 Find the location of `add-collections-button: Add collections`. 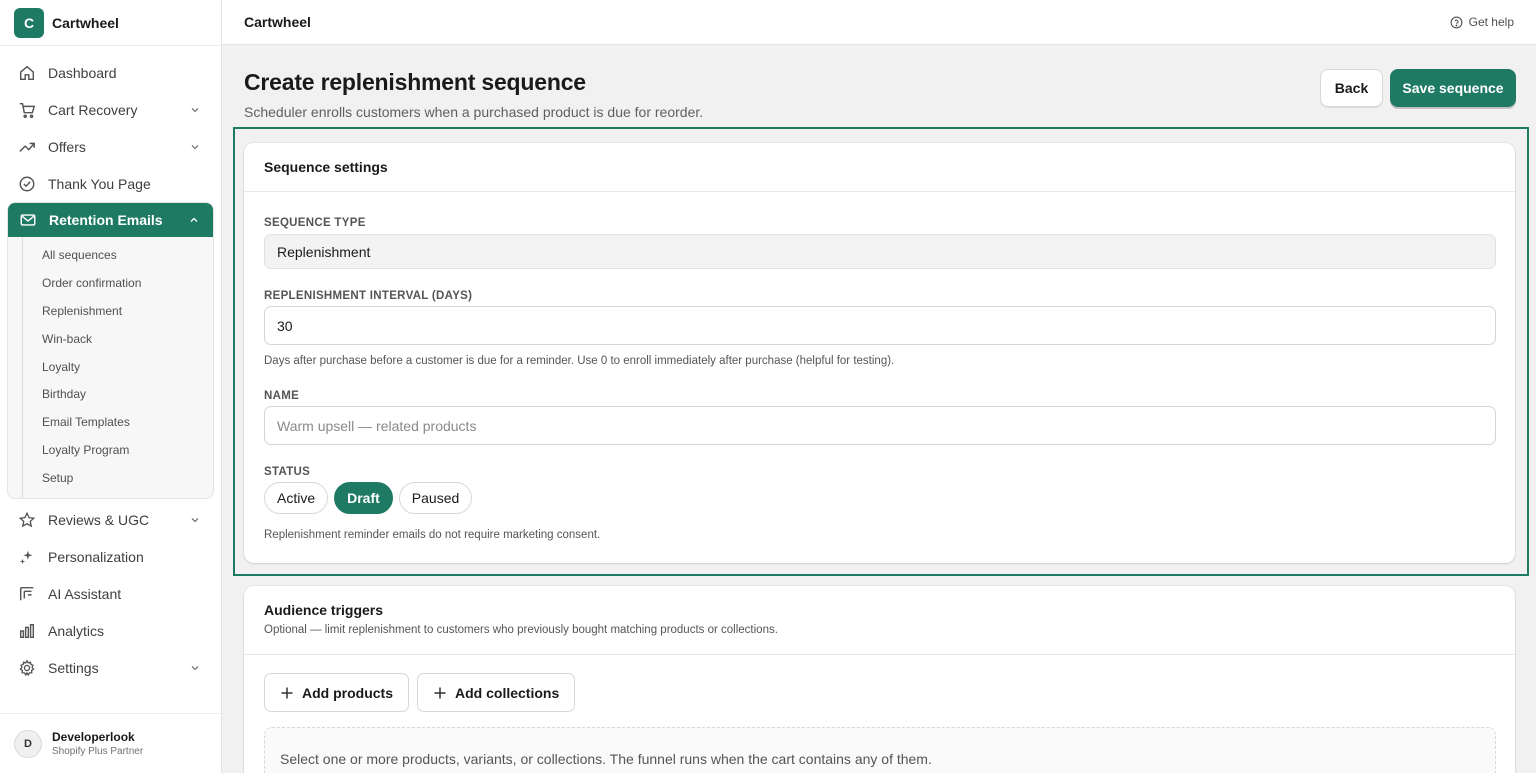

add-collections-button: Add collections is located at coordinates (496, 692).